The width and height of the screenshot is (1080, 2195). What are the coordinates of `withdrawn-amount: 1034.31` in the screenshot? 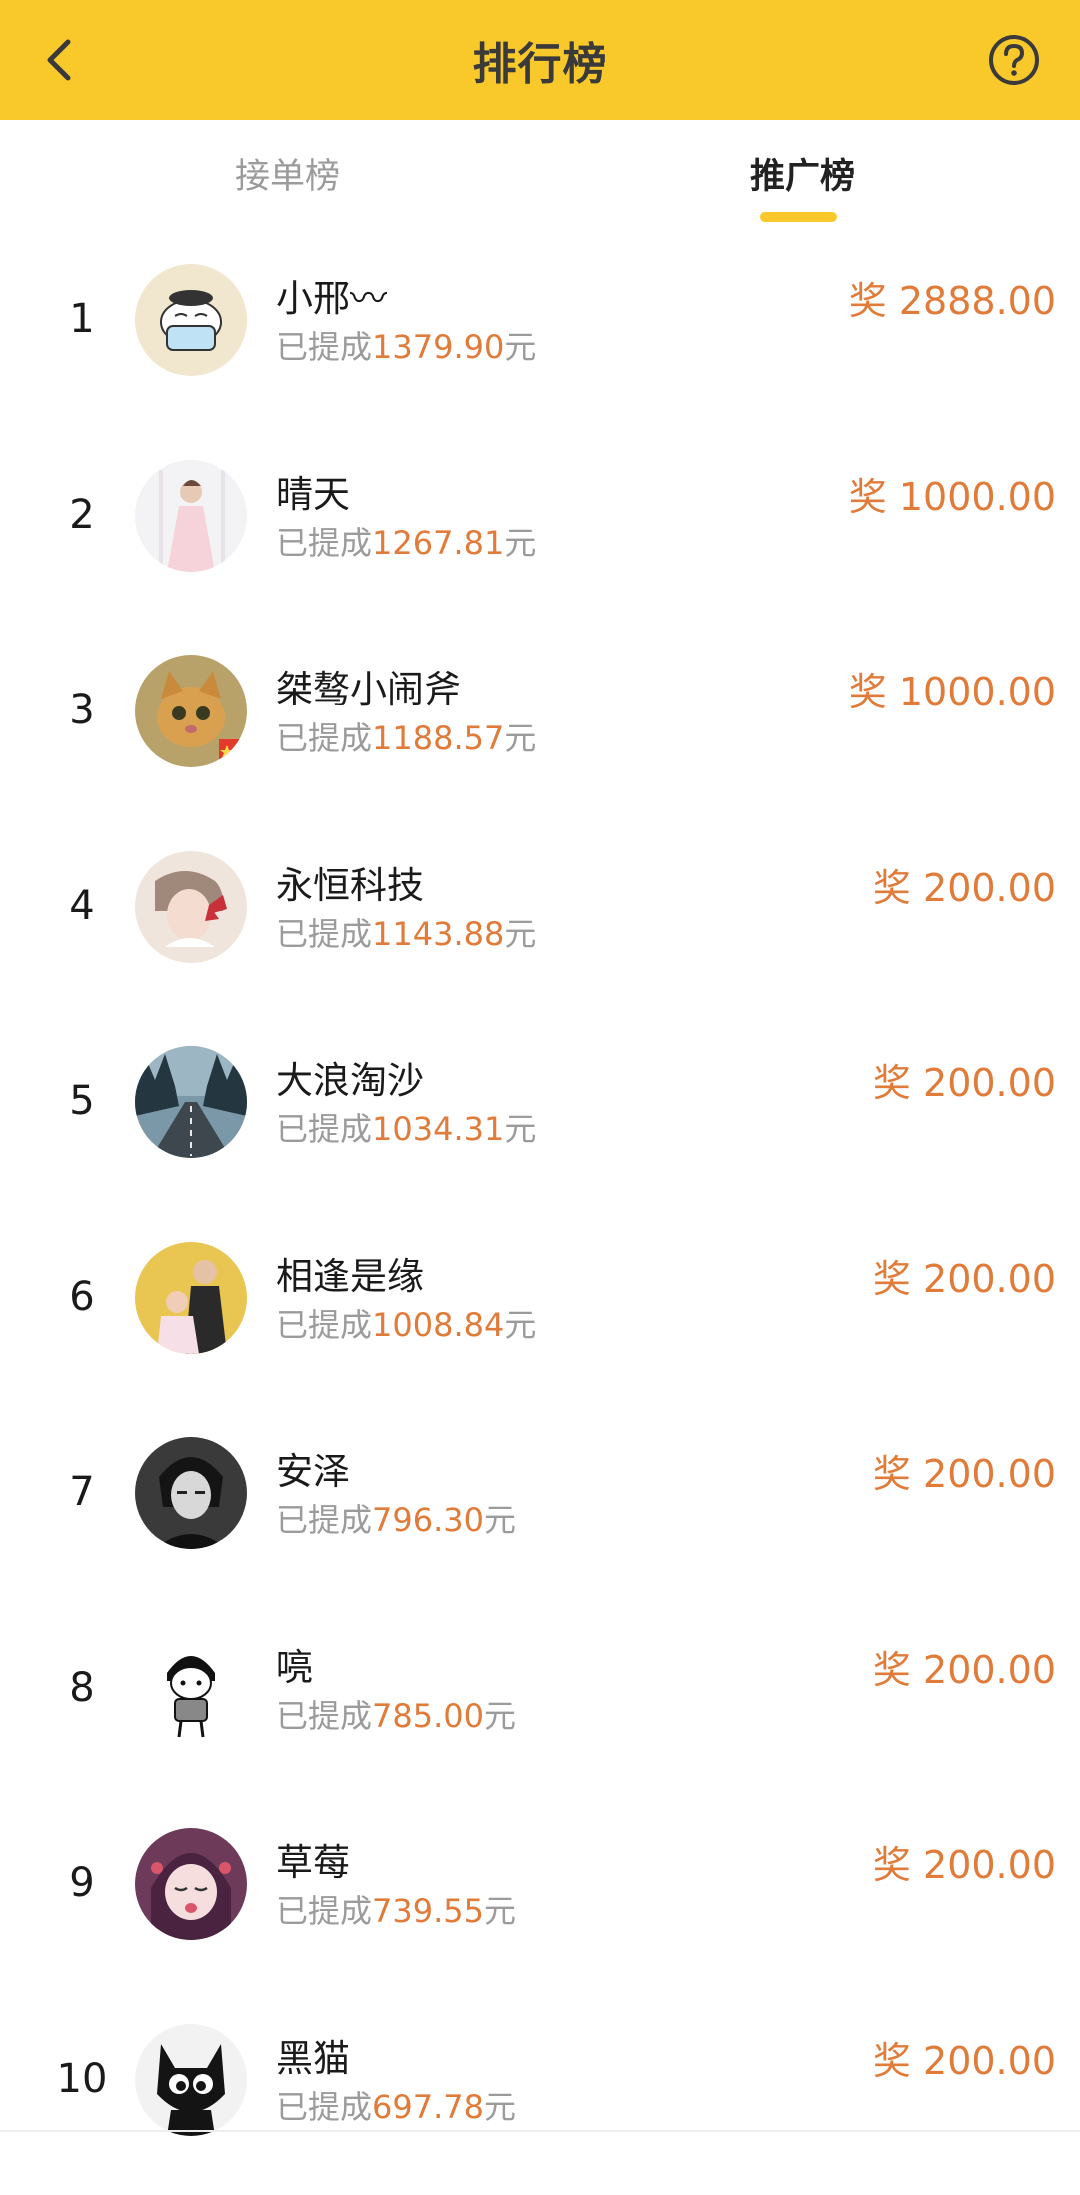 It's located at (438, 1129).